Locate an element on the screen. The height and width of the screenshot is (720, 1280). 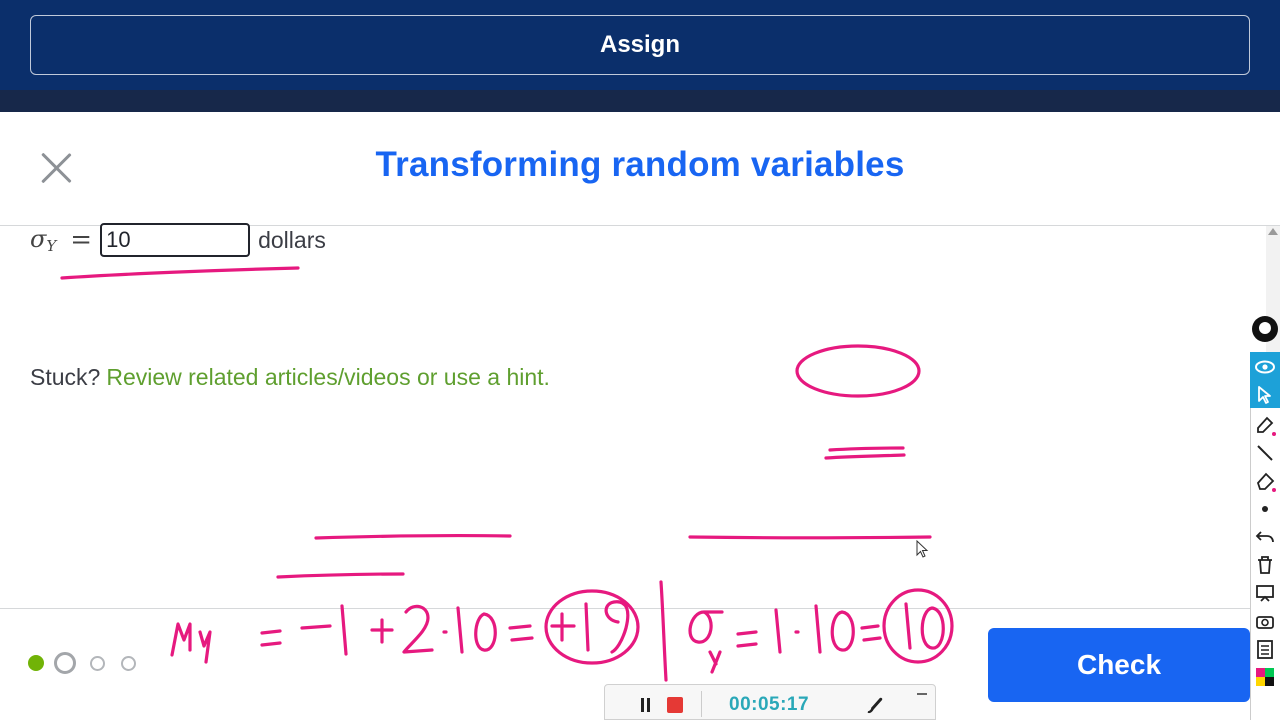
answer-input is located at coordinates (175, 240).